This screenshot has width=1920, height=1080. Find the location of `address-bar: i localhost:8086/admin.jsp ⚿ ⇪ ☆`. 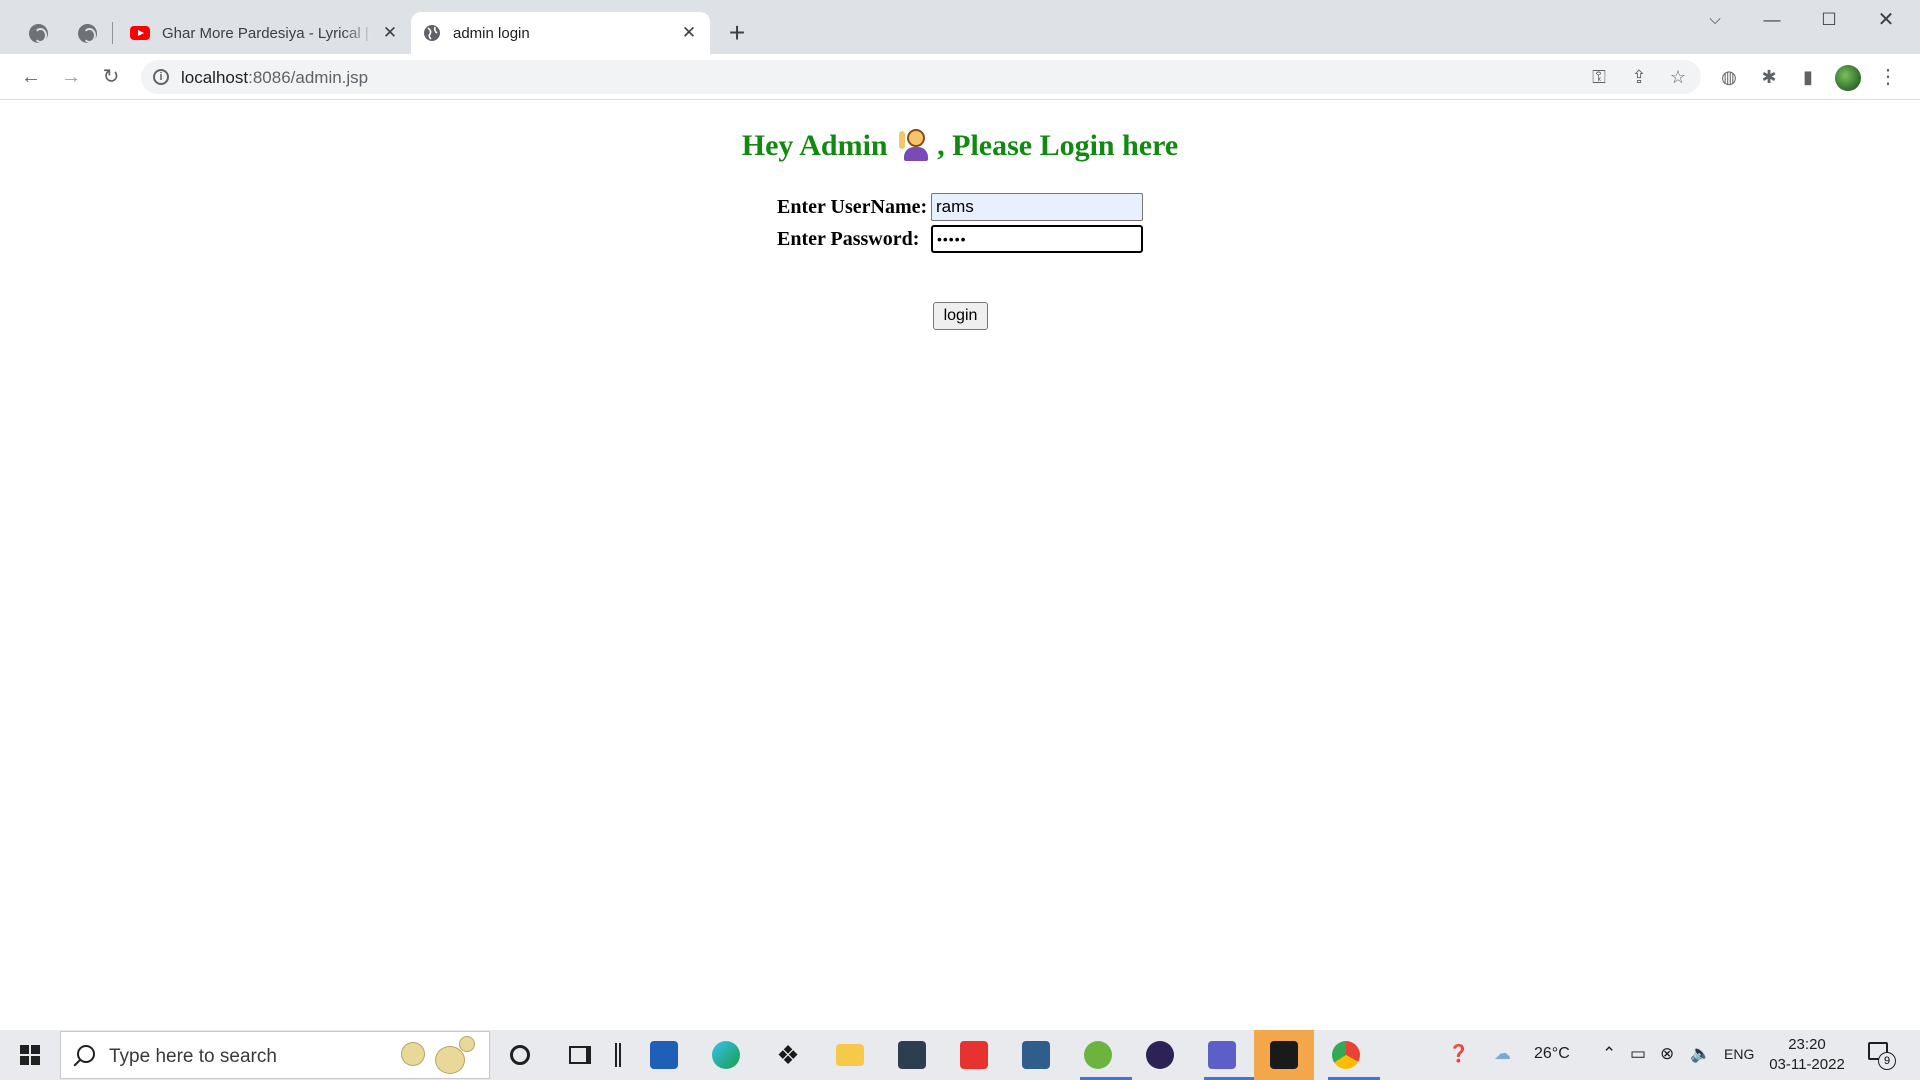

address-bar: i localhost:8086/admin.jsp ⚿ ⇪ ☆ is located at coordinates (921, 77).